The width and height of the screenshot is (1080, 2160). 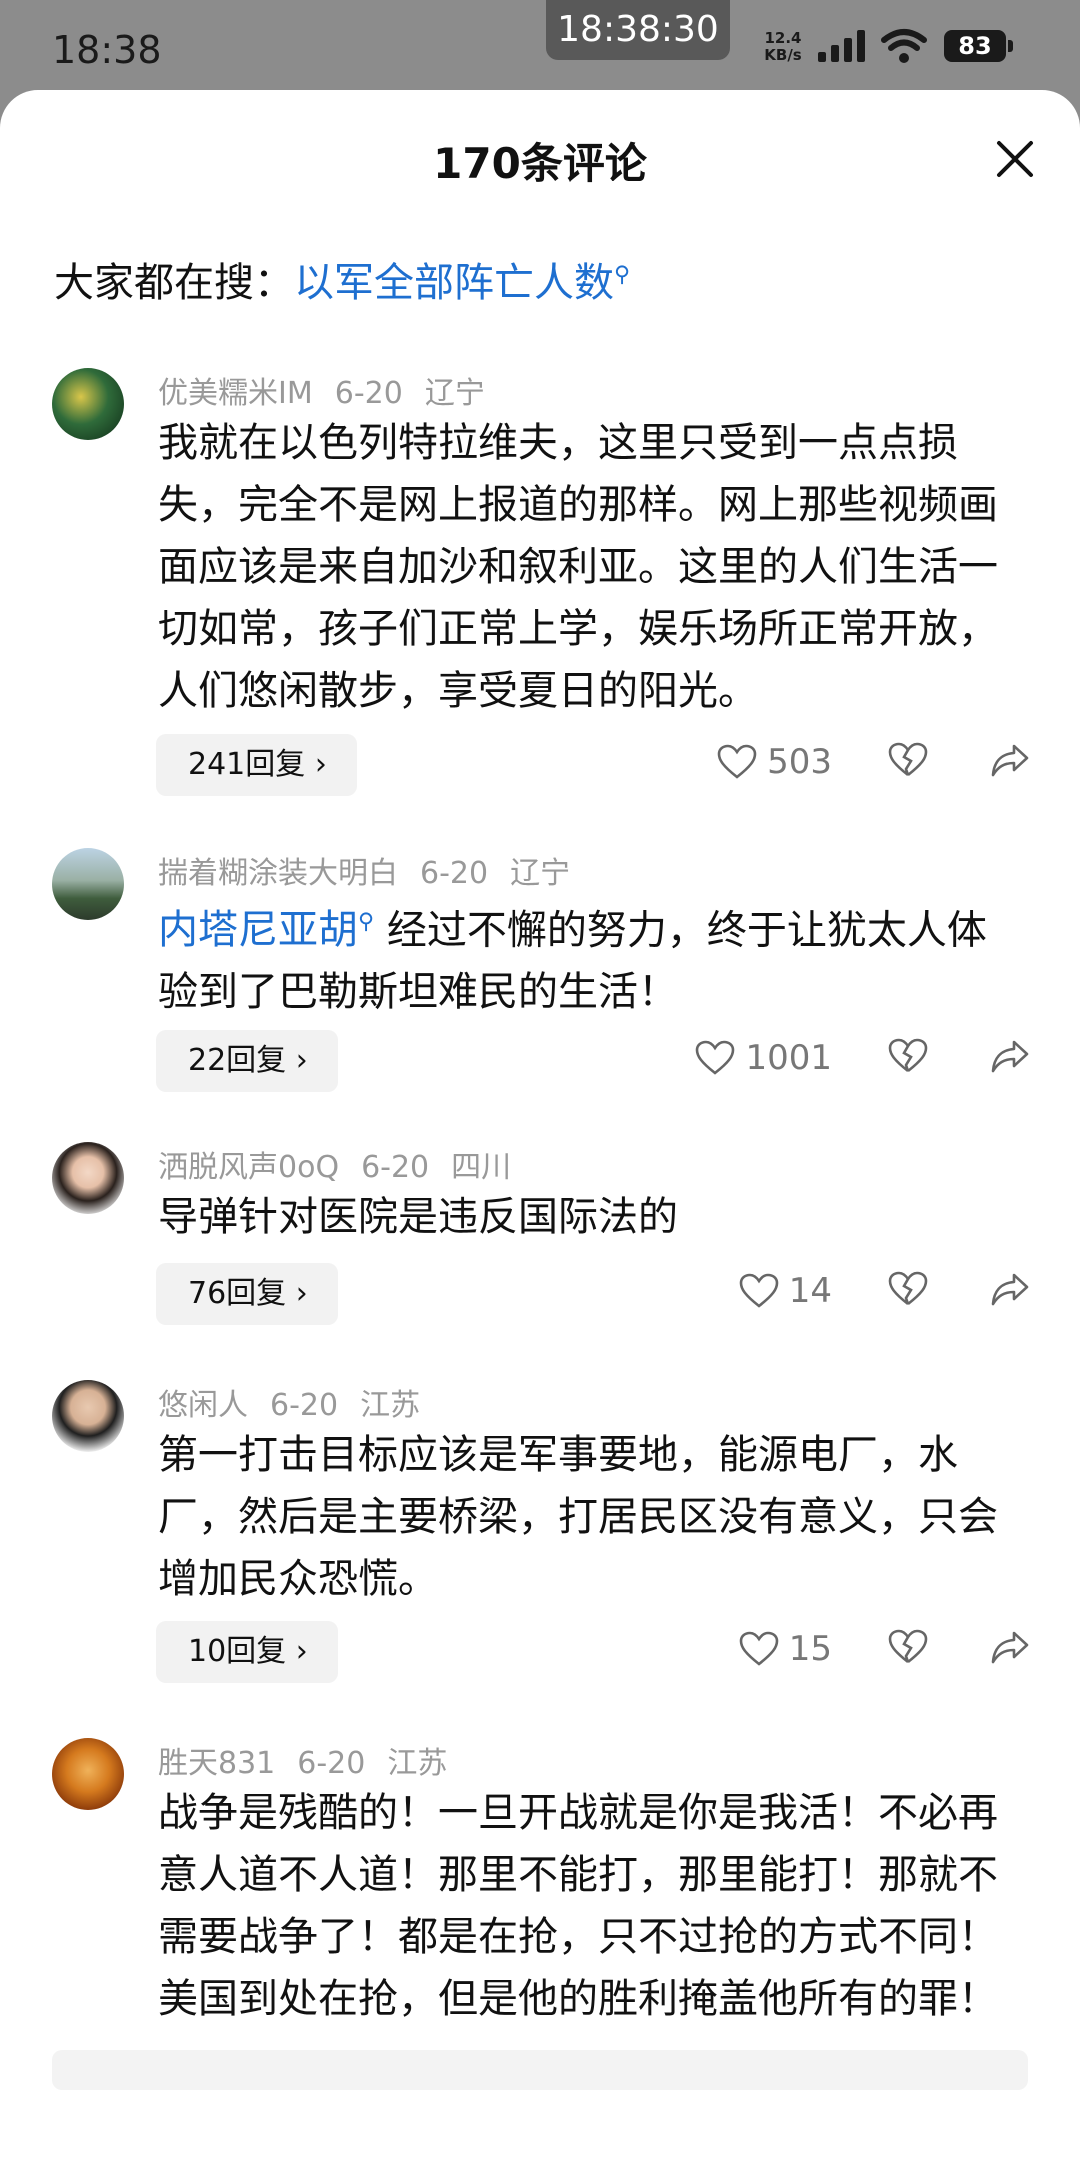 I want to click on like-count: 503, so click(x=799, y=762).